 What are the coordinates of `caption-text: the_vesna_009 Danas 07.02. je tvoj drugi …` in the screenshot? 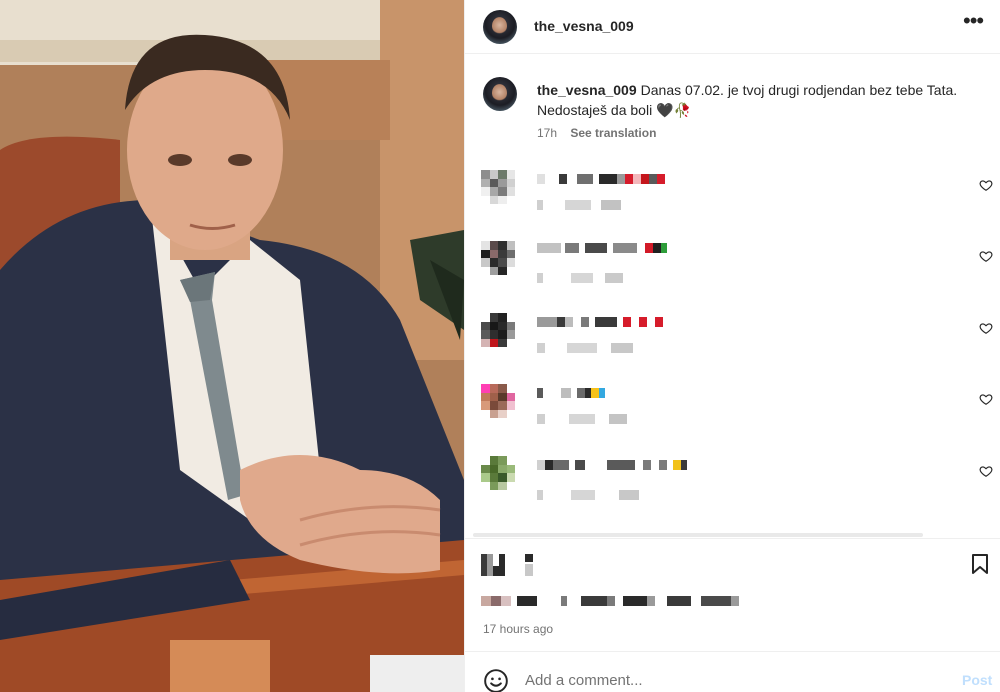 It's located at (752, 100).